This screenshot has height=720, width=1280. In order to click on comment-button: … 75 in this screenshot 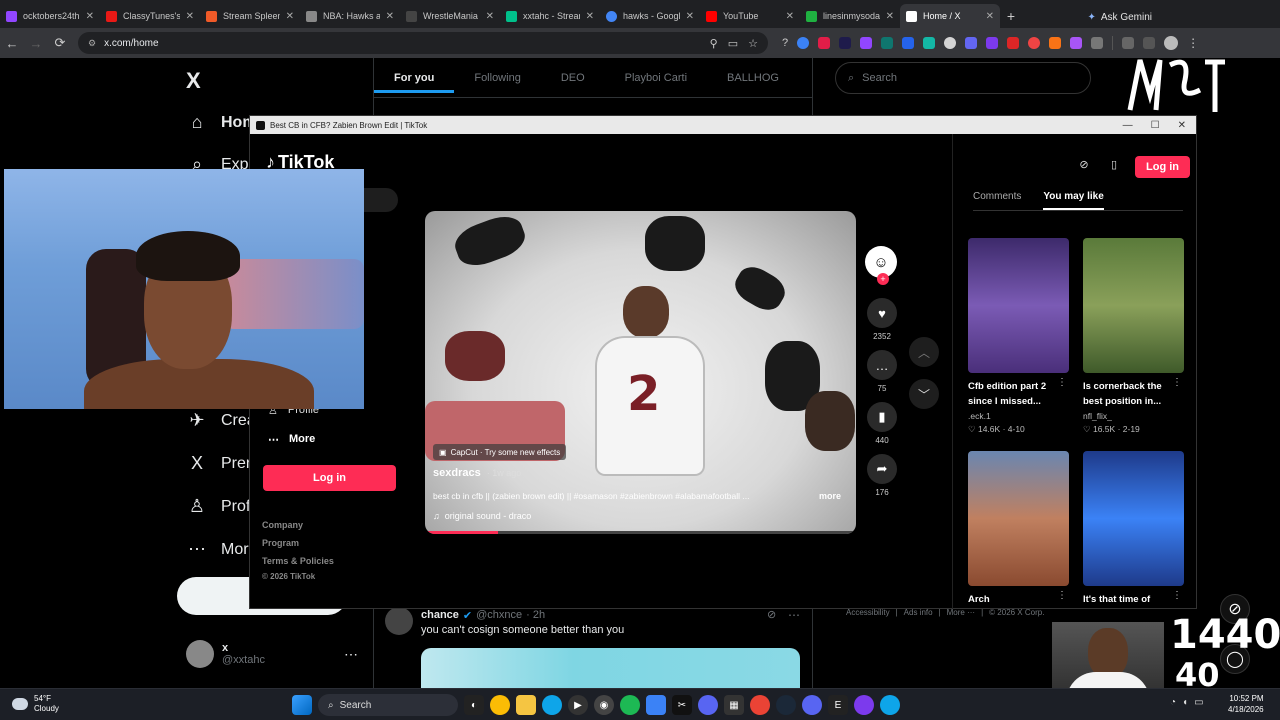, I will do `click(882, 371)`.